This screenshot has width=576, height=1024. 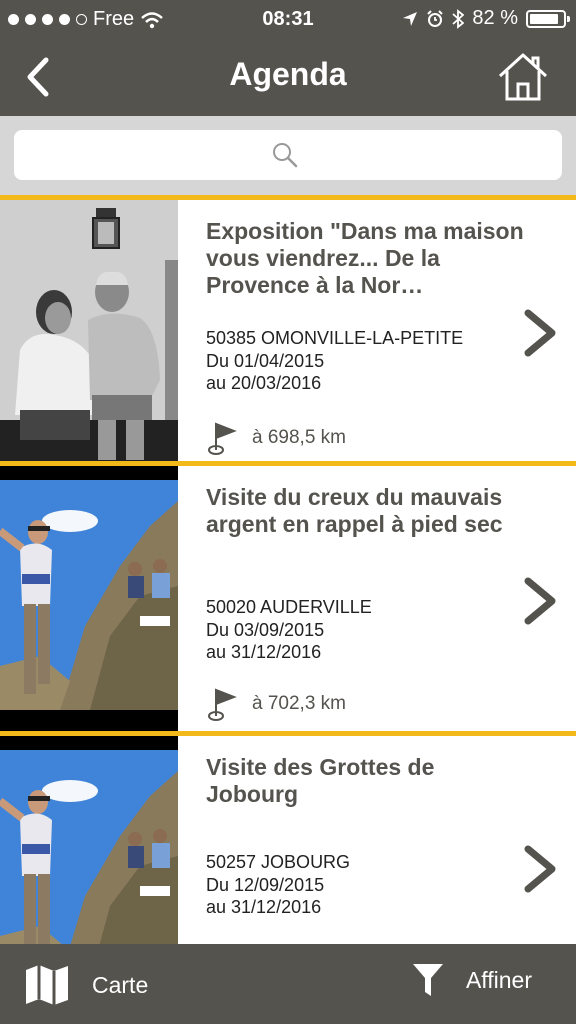 I want to click on filter-button-label: Affiner, so click(x=498, y=979).